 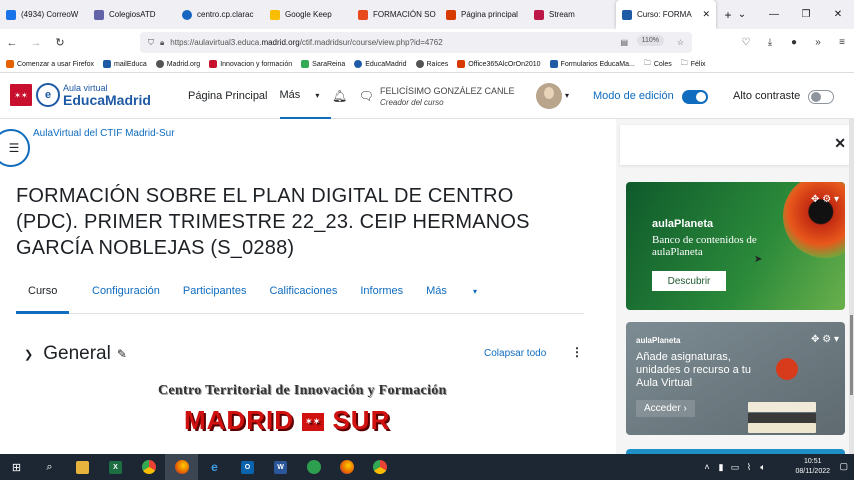 I want to click on descubrir-button: Descubrir, so click(x=689, y=281).